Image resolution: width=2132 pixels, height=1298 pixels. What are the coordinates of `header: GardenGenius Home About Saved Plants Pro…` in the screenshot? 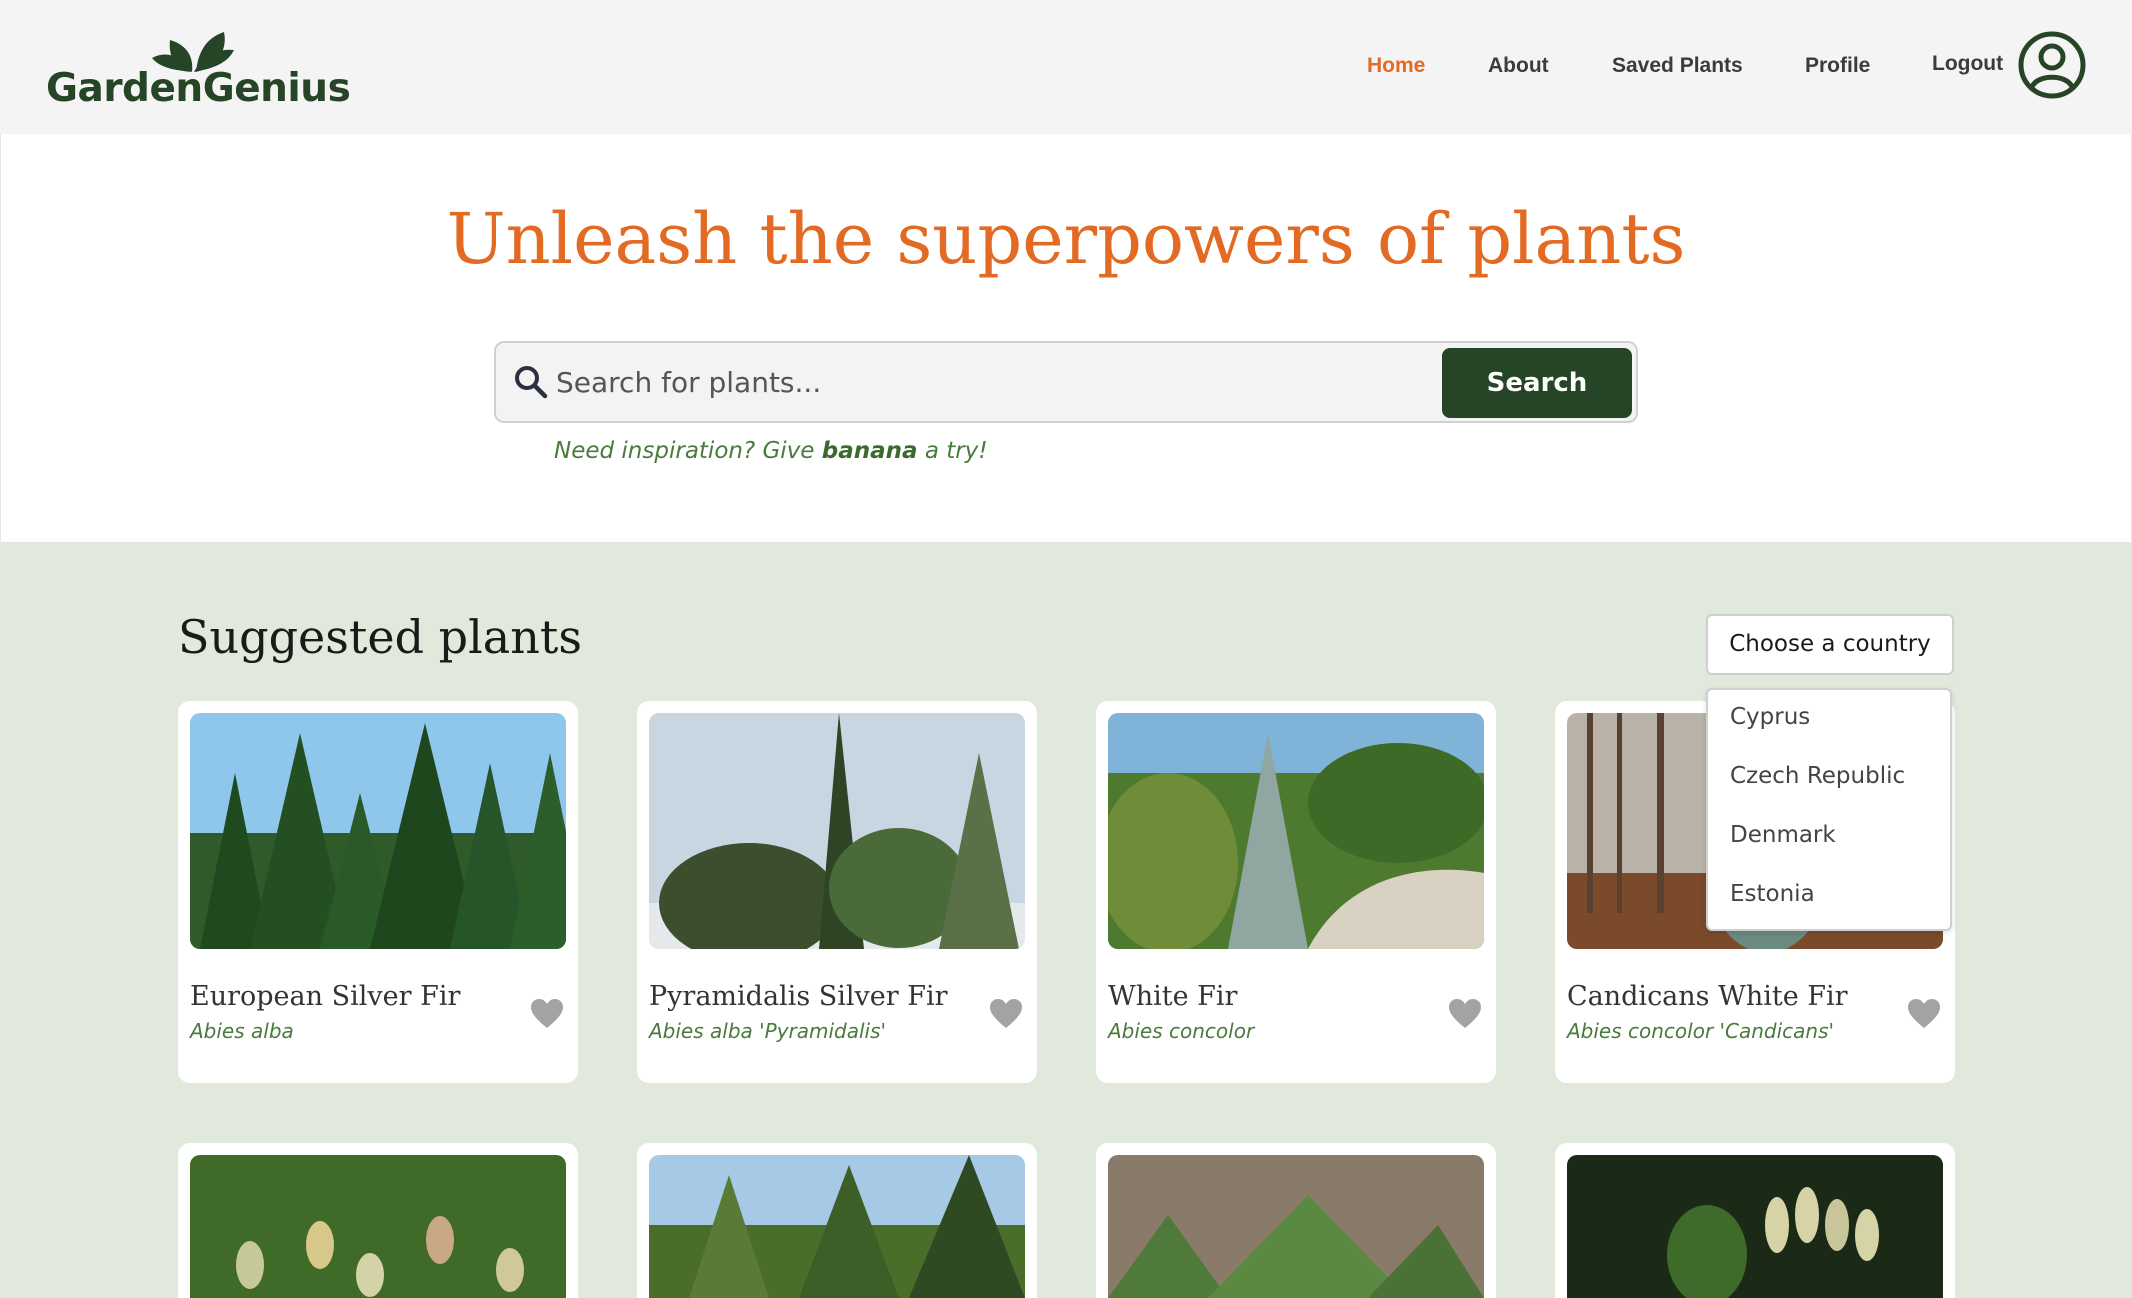 It's located at (1066, 67).